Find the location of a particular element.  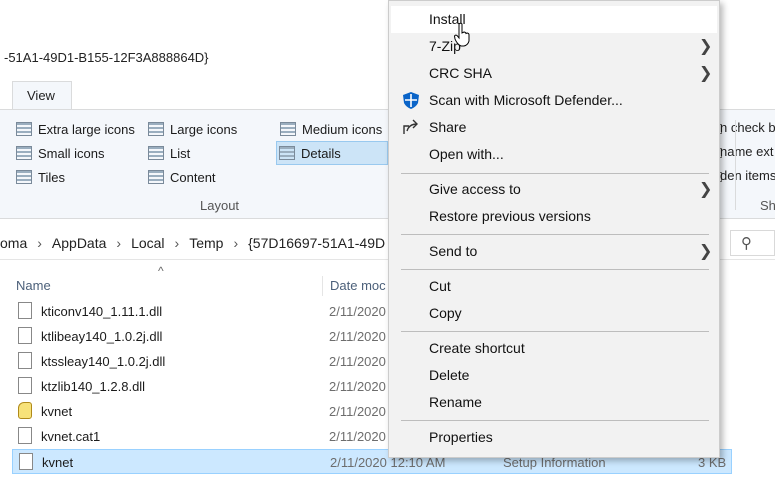

defender-shield-icon is located at coordinates (411, 100).